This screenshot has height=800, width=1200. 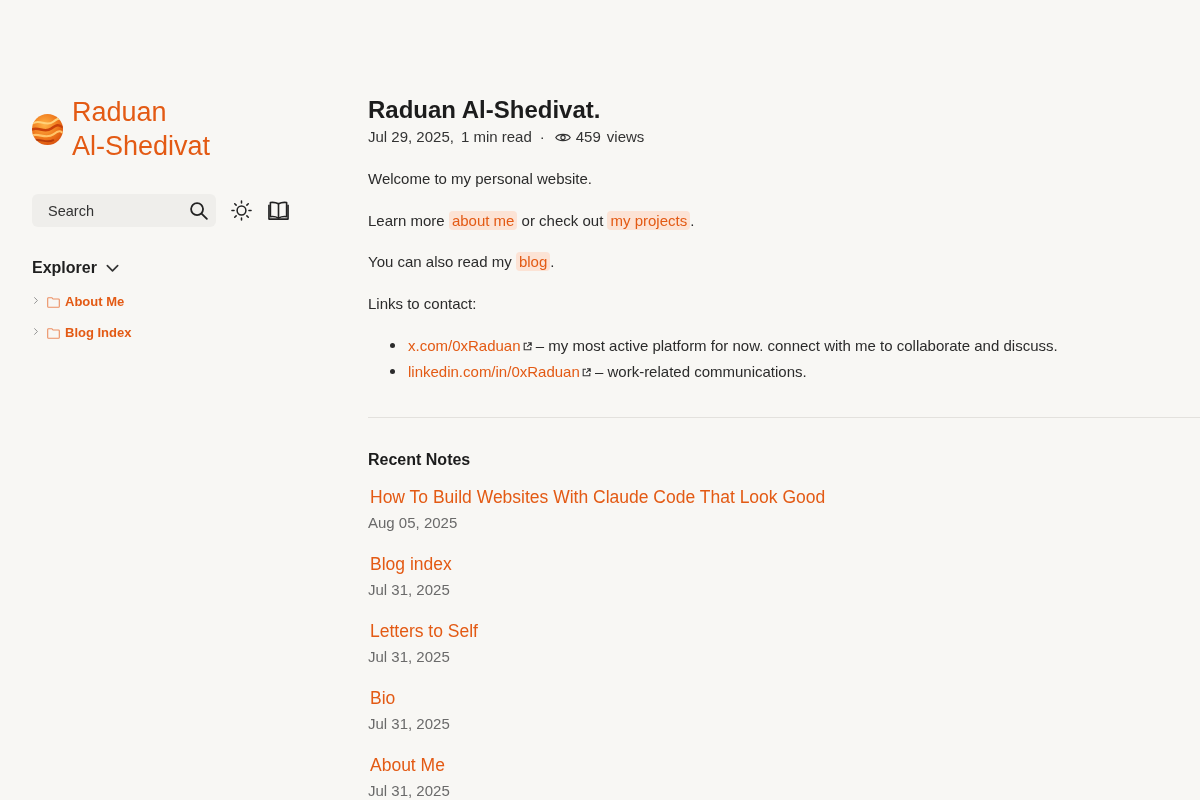 I want to click on external-link: linkedin.com/in/0xRaduan, so click(x=499, y=371).